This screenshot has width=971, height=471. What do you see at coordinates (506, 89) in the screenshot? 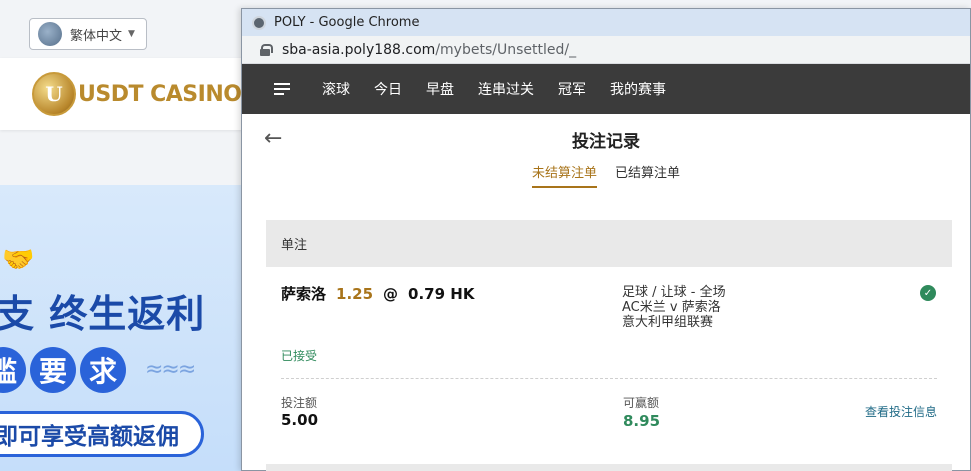
I see `nav-item-parlay: 连串过关` at bounding box center [506, 89].